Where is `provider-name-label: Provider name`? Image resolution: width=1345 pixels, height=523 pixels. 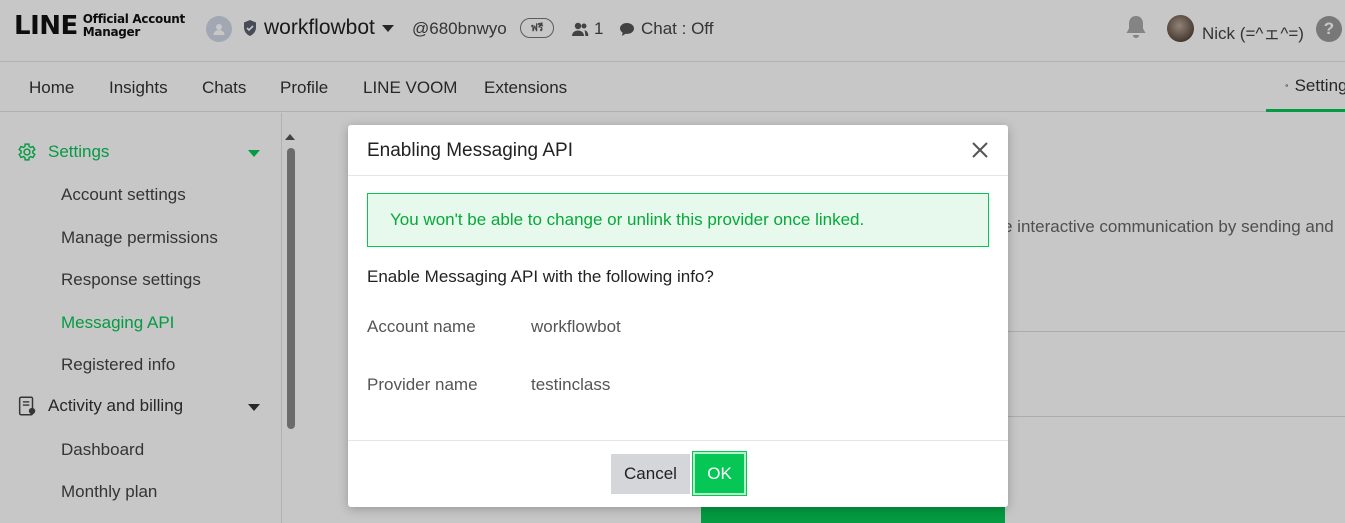
provider-name-label: Provider name is located at coordinates (422, 384).